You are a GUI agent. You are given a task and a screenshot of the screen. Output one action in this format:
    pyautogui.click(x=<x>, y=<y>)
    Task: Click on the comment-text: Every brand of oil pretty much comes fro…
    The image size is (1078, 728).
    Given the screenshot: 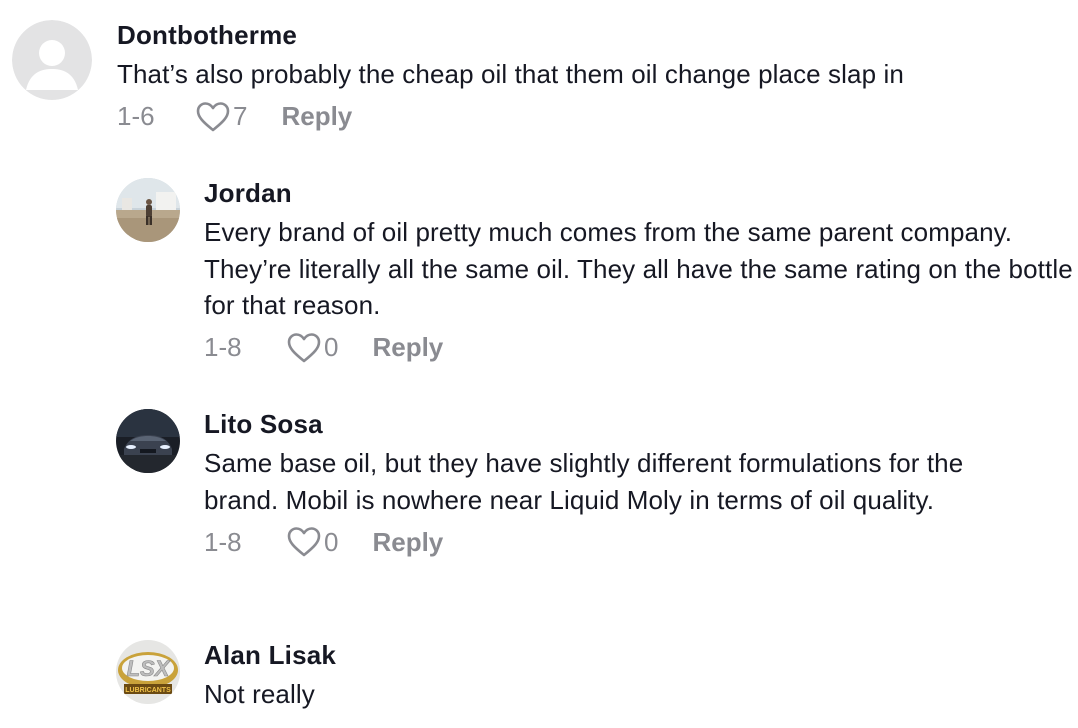 What is the action you would take?
    pyautogui.click(x=638, y=268)
    